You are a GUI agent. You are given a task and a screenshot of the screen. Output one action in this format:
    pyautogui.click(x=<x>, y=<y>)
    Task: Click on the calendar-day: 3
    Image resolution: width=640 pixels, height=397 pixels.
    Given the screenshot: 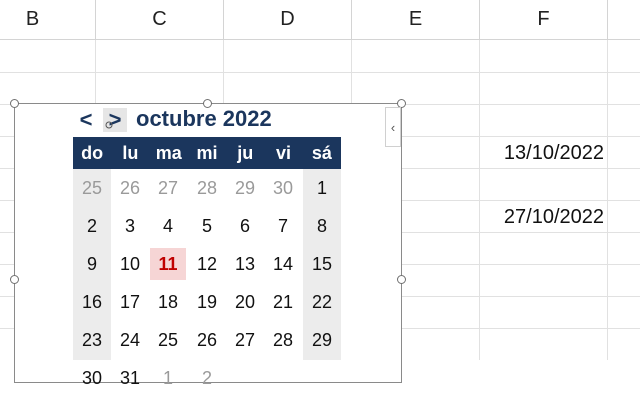 What is the action you would take?
    pyautogui.click(x=130, y=226)
    